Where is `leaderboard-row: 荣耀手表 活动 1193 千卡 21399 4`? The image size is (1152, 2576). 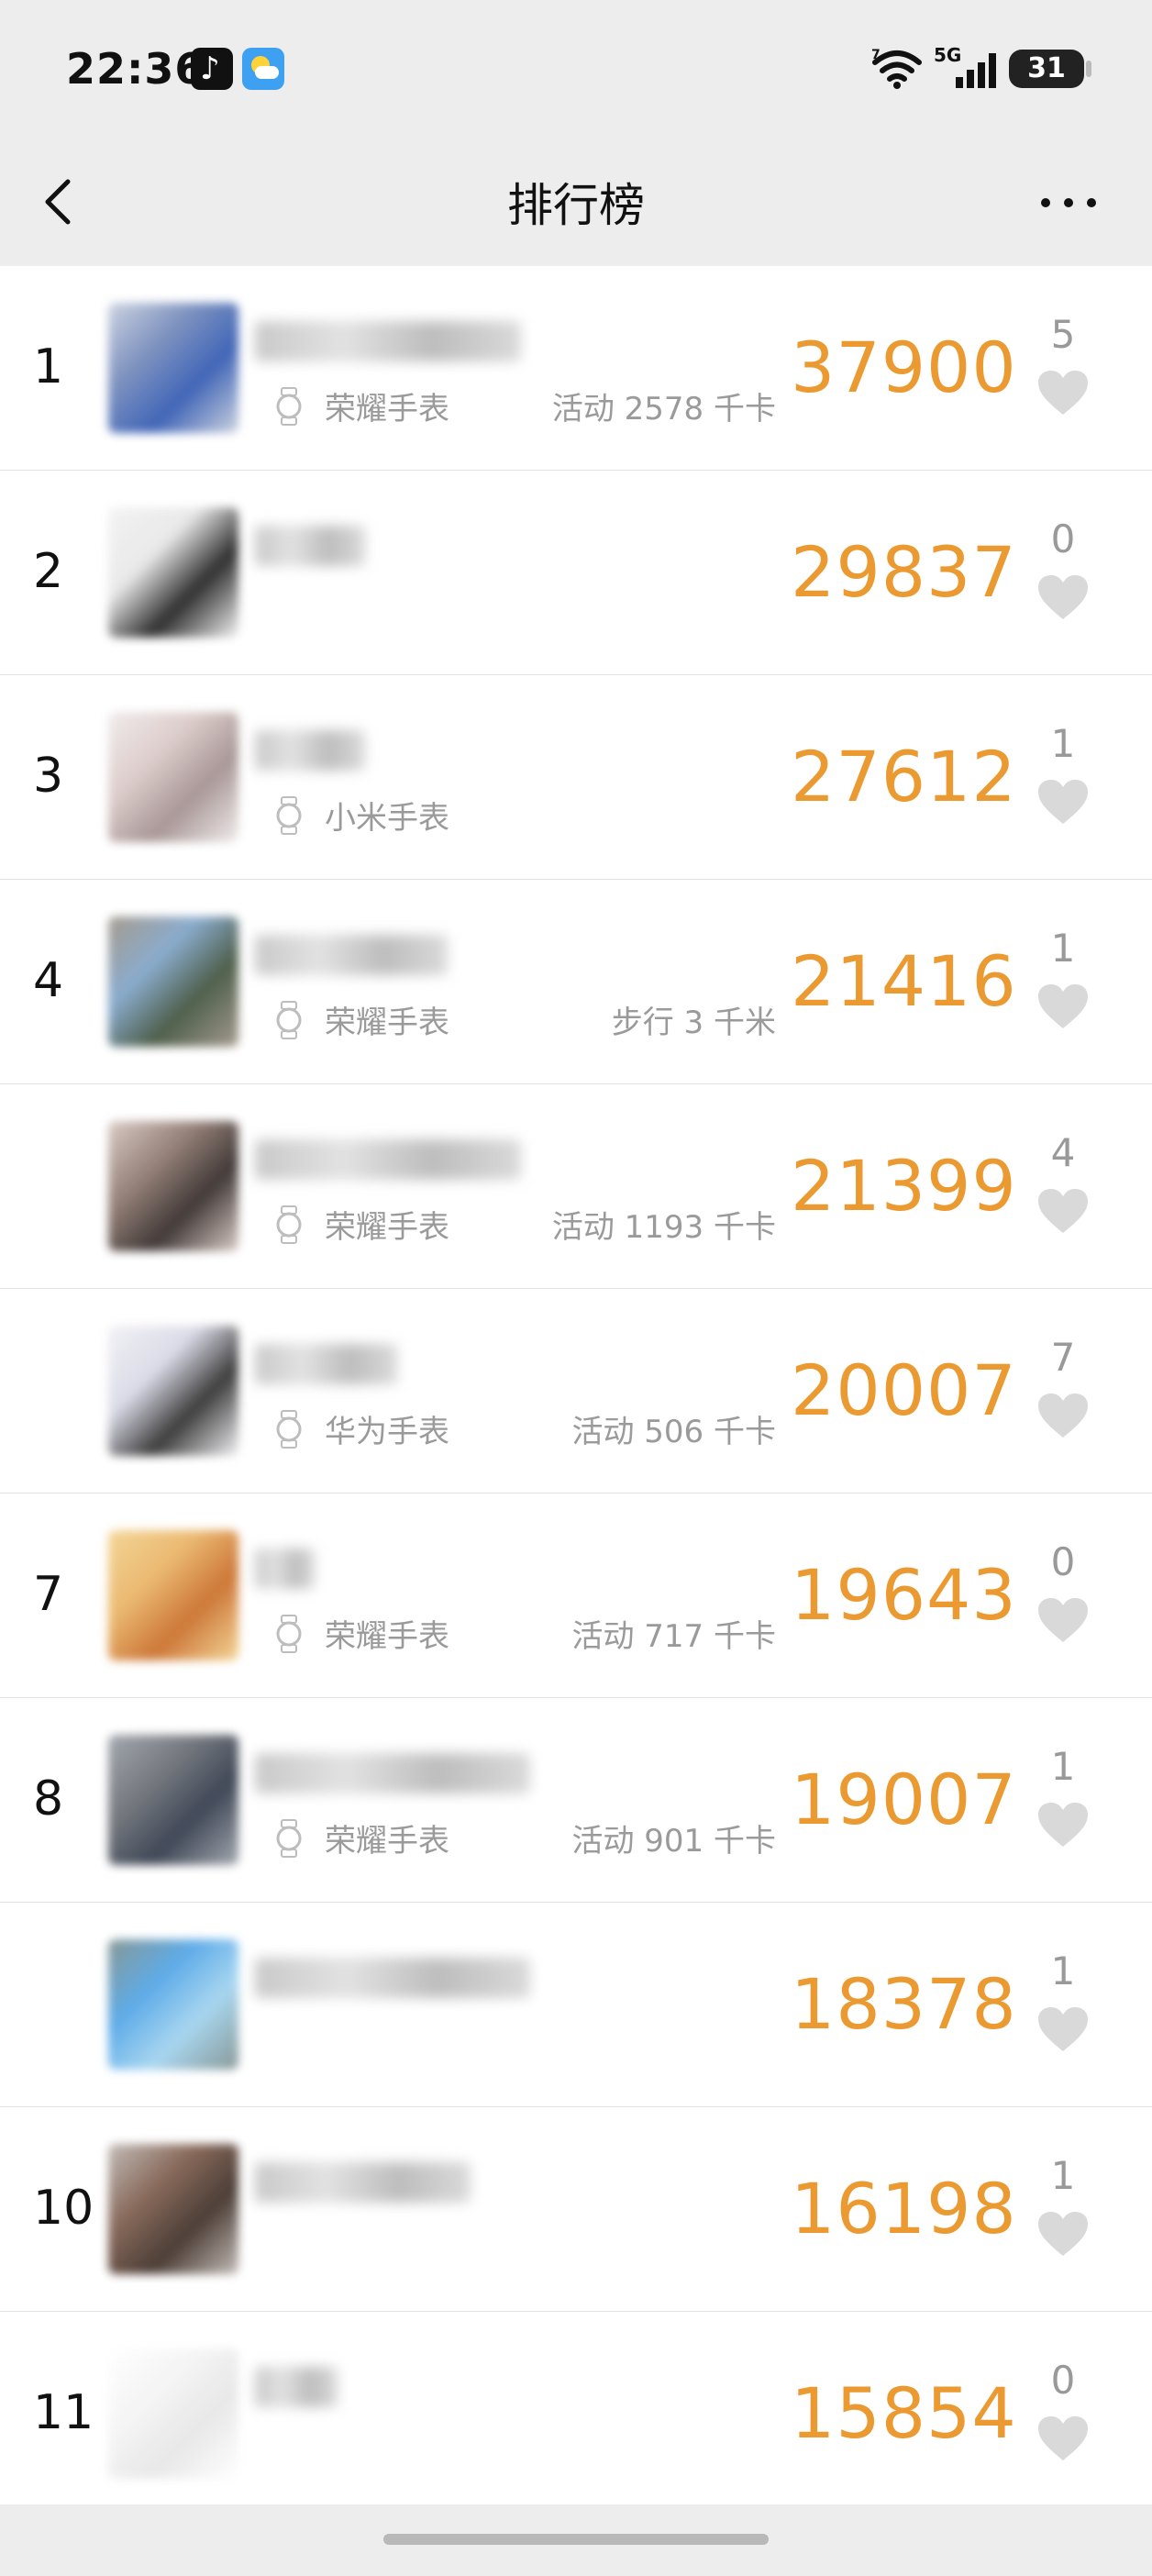
leaderboard-row: 荣耀手表 活动 1193 千卡 21399 4 is located at coordinates (576, 1186).